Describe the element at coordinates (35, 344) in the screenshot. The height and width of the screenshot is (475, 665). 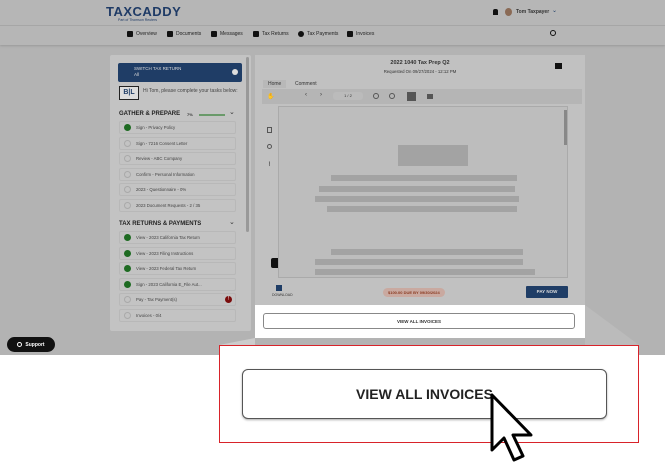
I see `support-label: Support` at that location.